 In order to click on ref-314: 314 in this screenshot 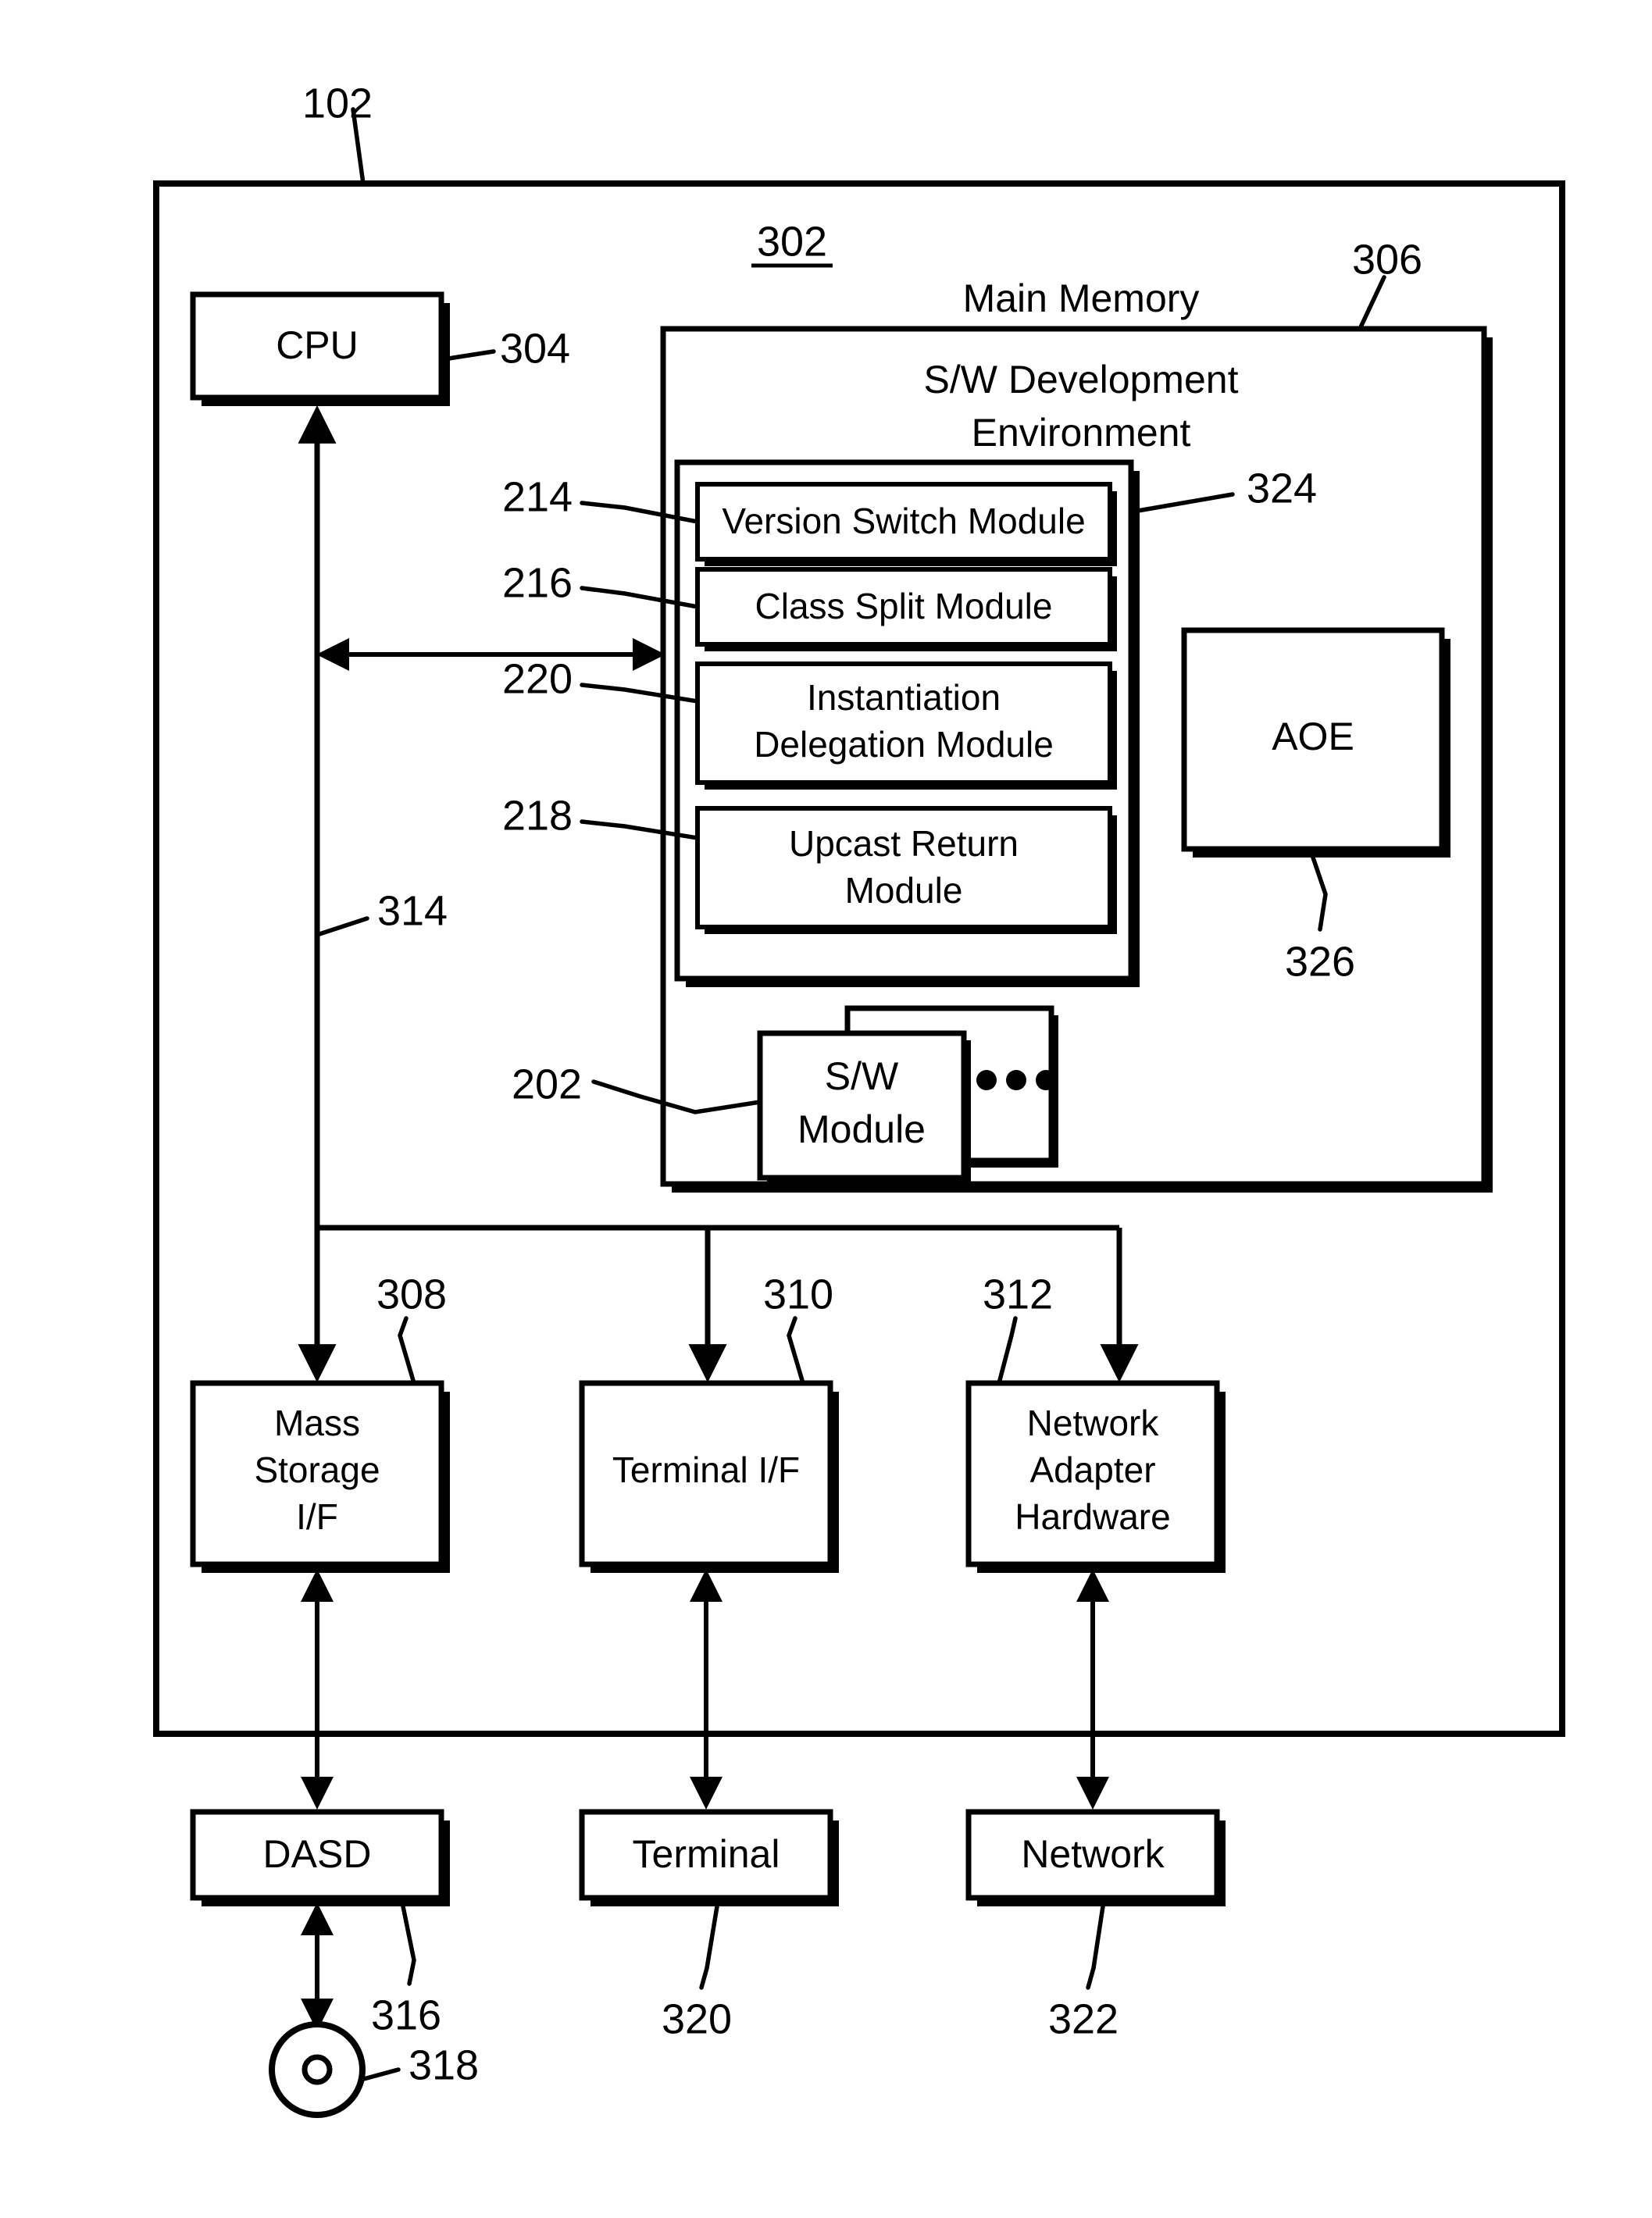, I will do `click(413, 911)`.